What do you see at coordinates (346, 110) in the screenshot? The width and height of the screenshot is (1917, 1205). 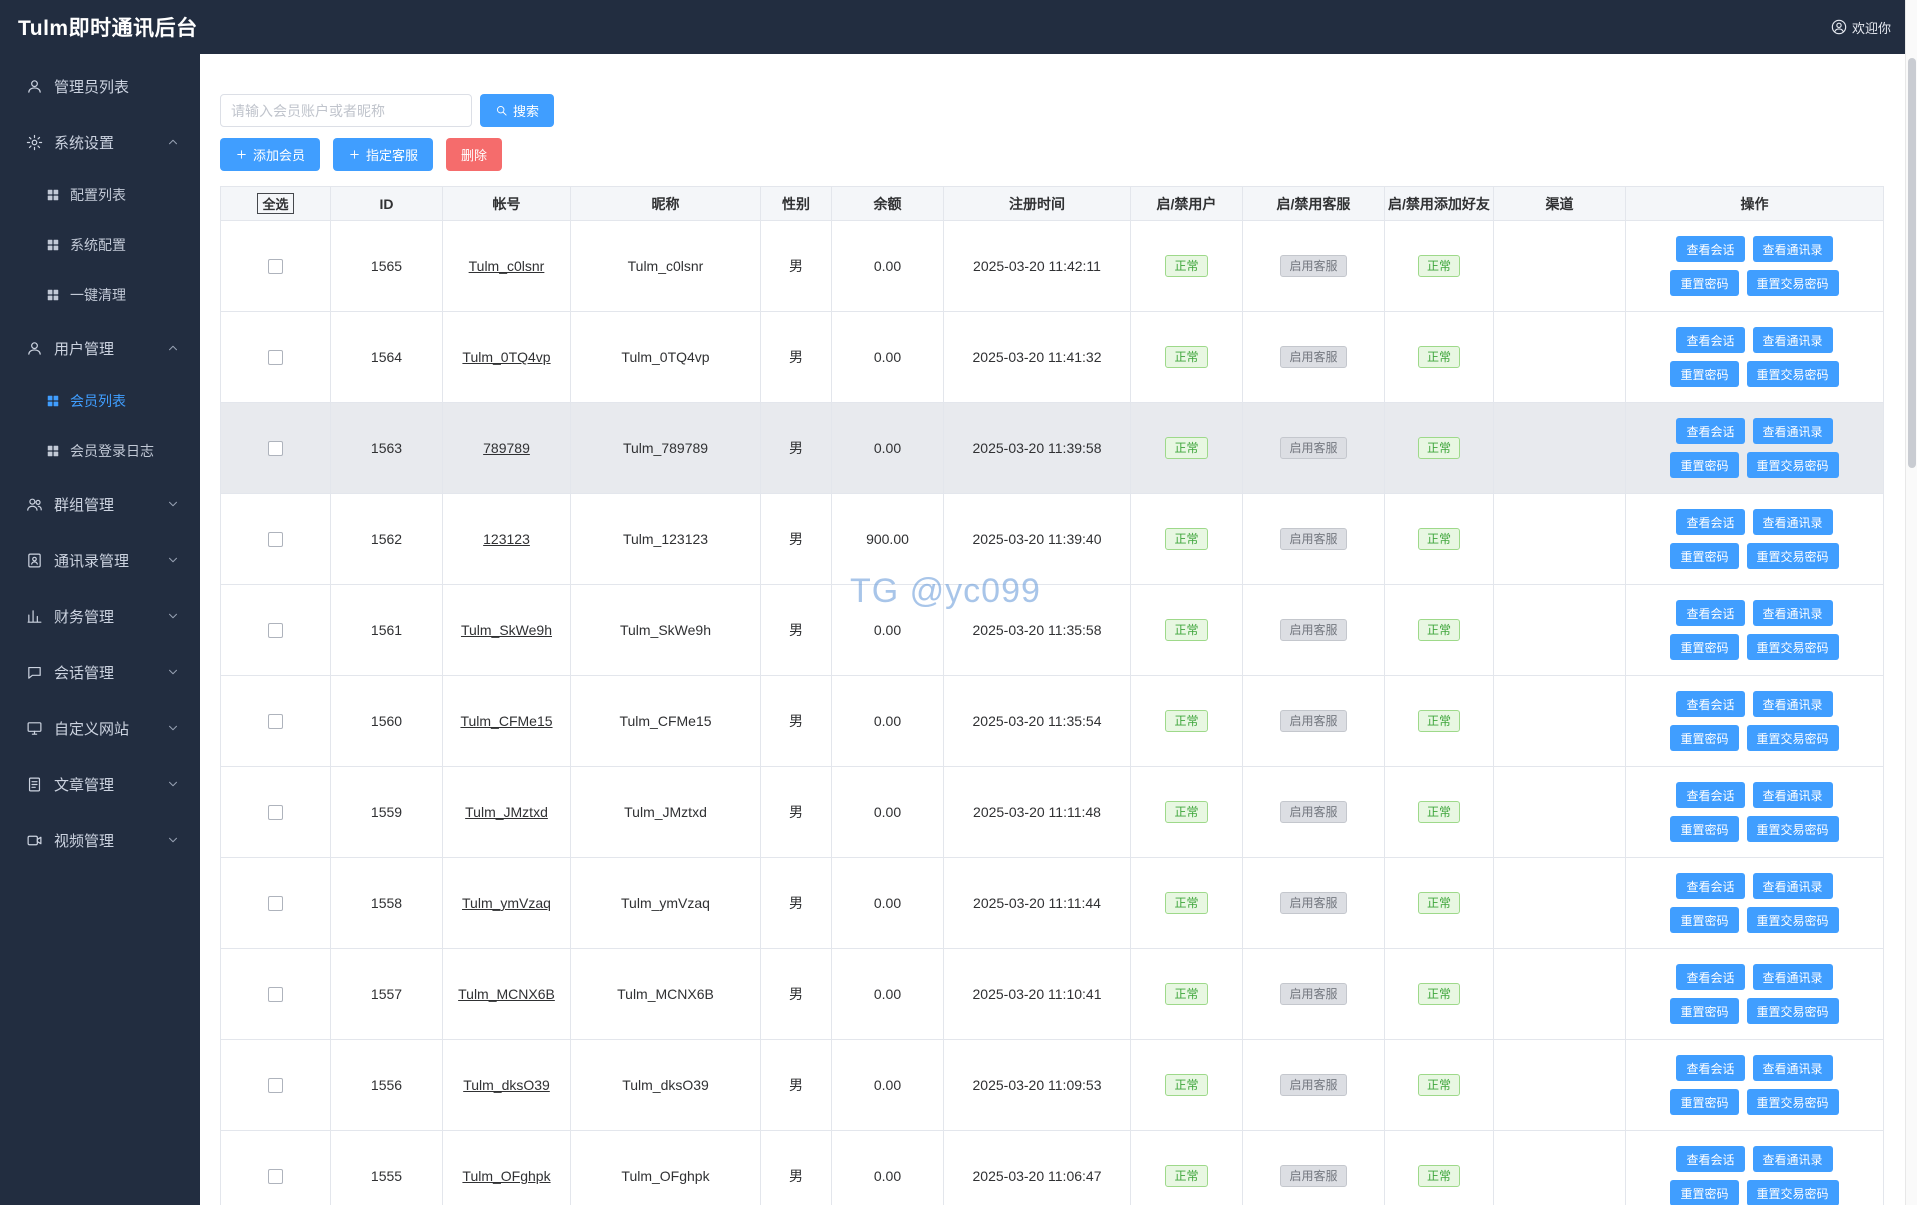 I see `member-search-input` at bounding box center [346, 110].